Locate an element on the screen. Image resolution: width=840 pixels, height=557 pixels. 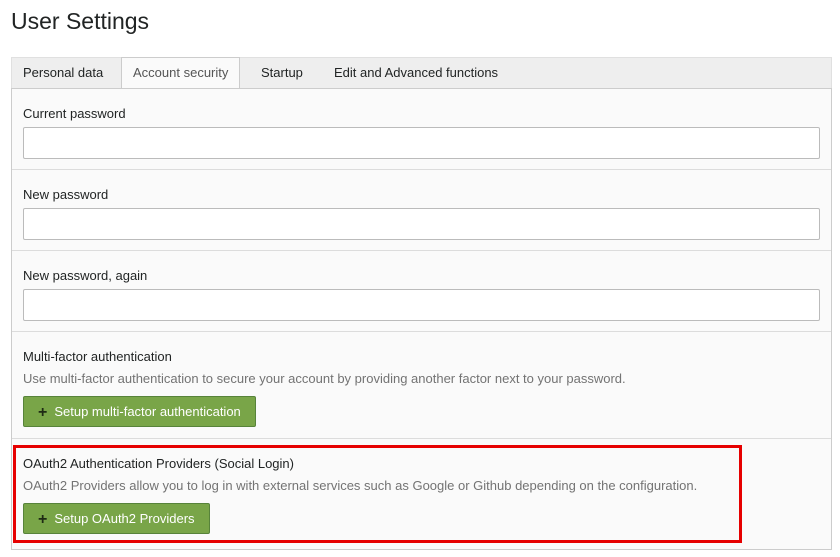
tab-edit-advanced-functions: Edit and Advanced functions is located at coordinates (416, 73).